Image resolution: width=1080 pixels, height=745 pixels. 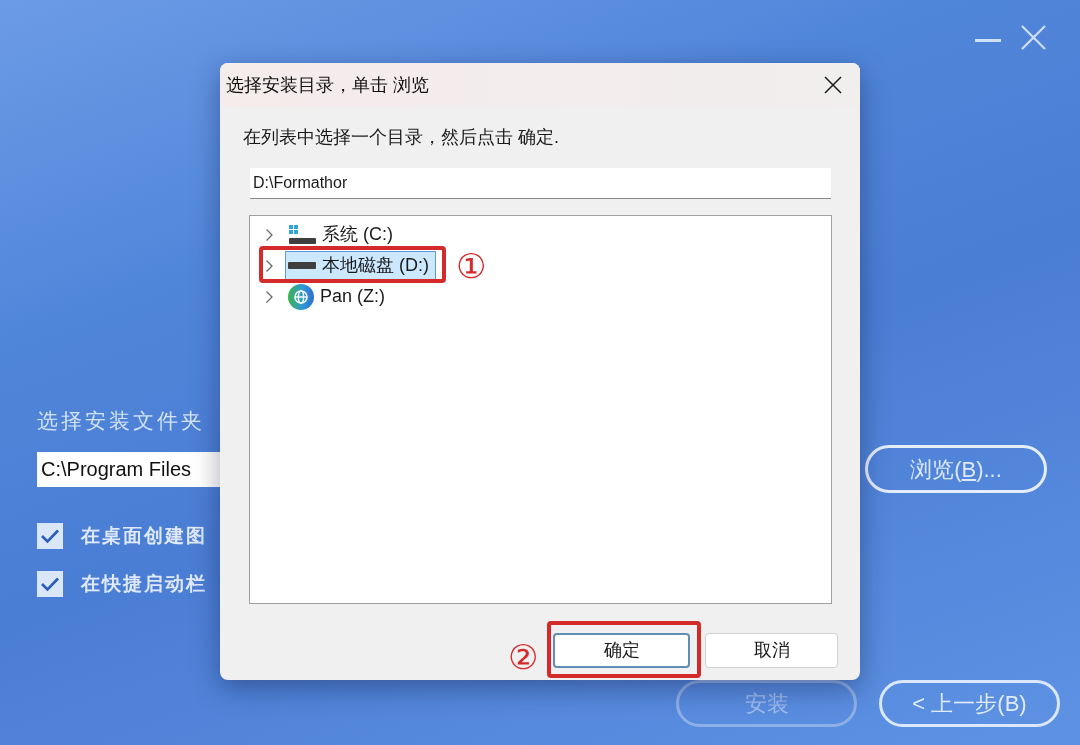 I want to click on tree-item: 系统 (C:), so click(x=342, y=234).